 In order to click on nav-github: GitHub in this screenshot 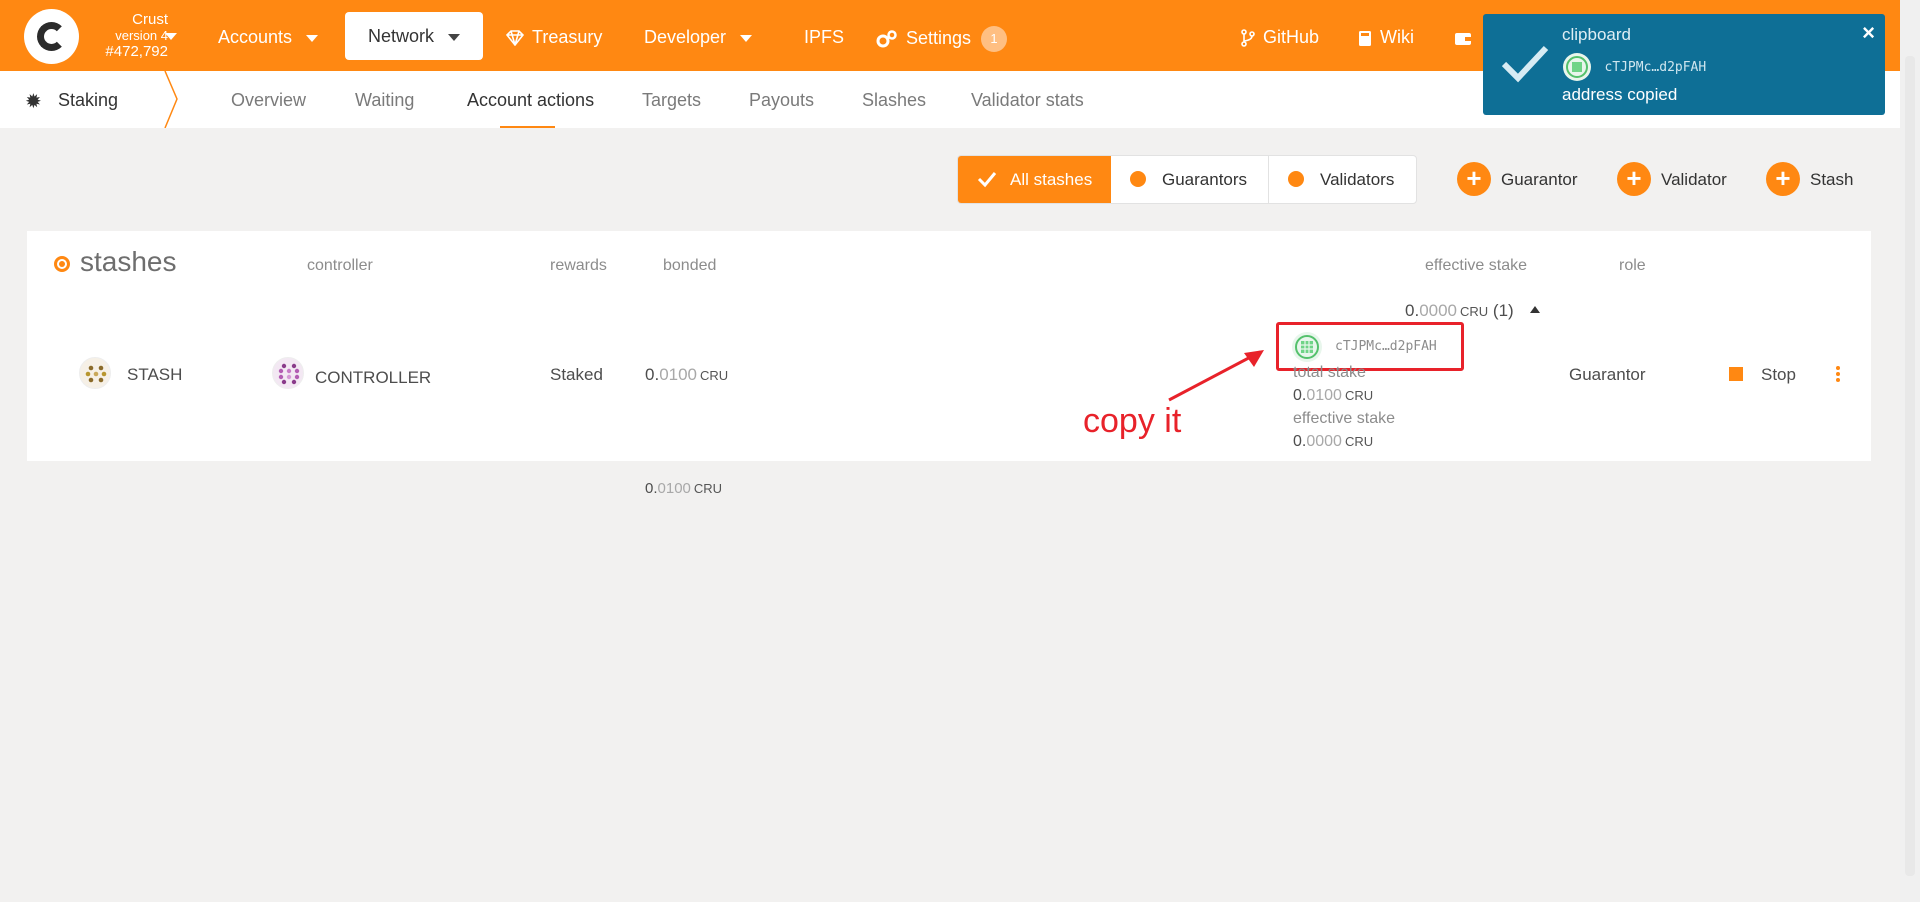, I will do `click(1280, 37)`.